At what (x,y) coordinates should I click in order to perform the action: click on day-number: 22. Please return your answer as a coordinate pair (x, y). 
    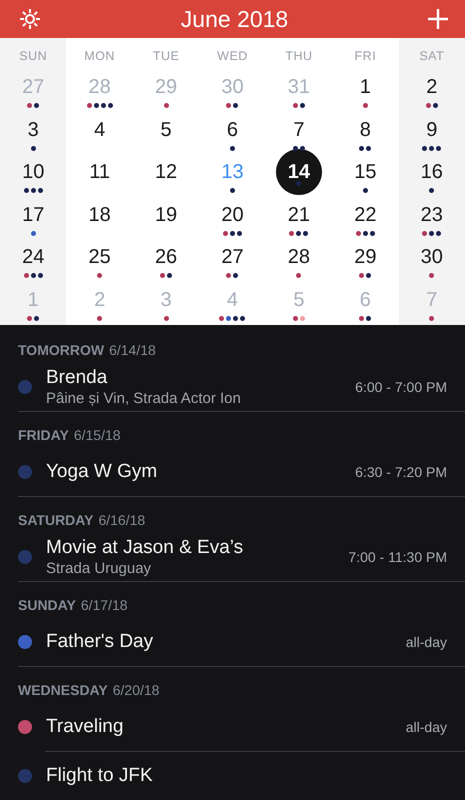
    Looking at the image, I should click on (365, 215).